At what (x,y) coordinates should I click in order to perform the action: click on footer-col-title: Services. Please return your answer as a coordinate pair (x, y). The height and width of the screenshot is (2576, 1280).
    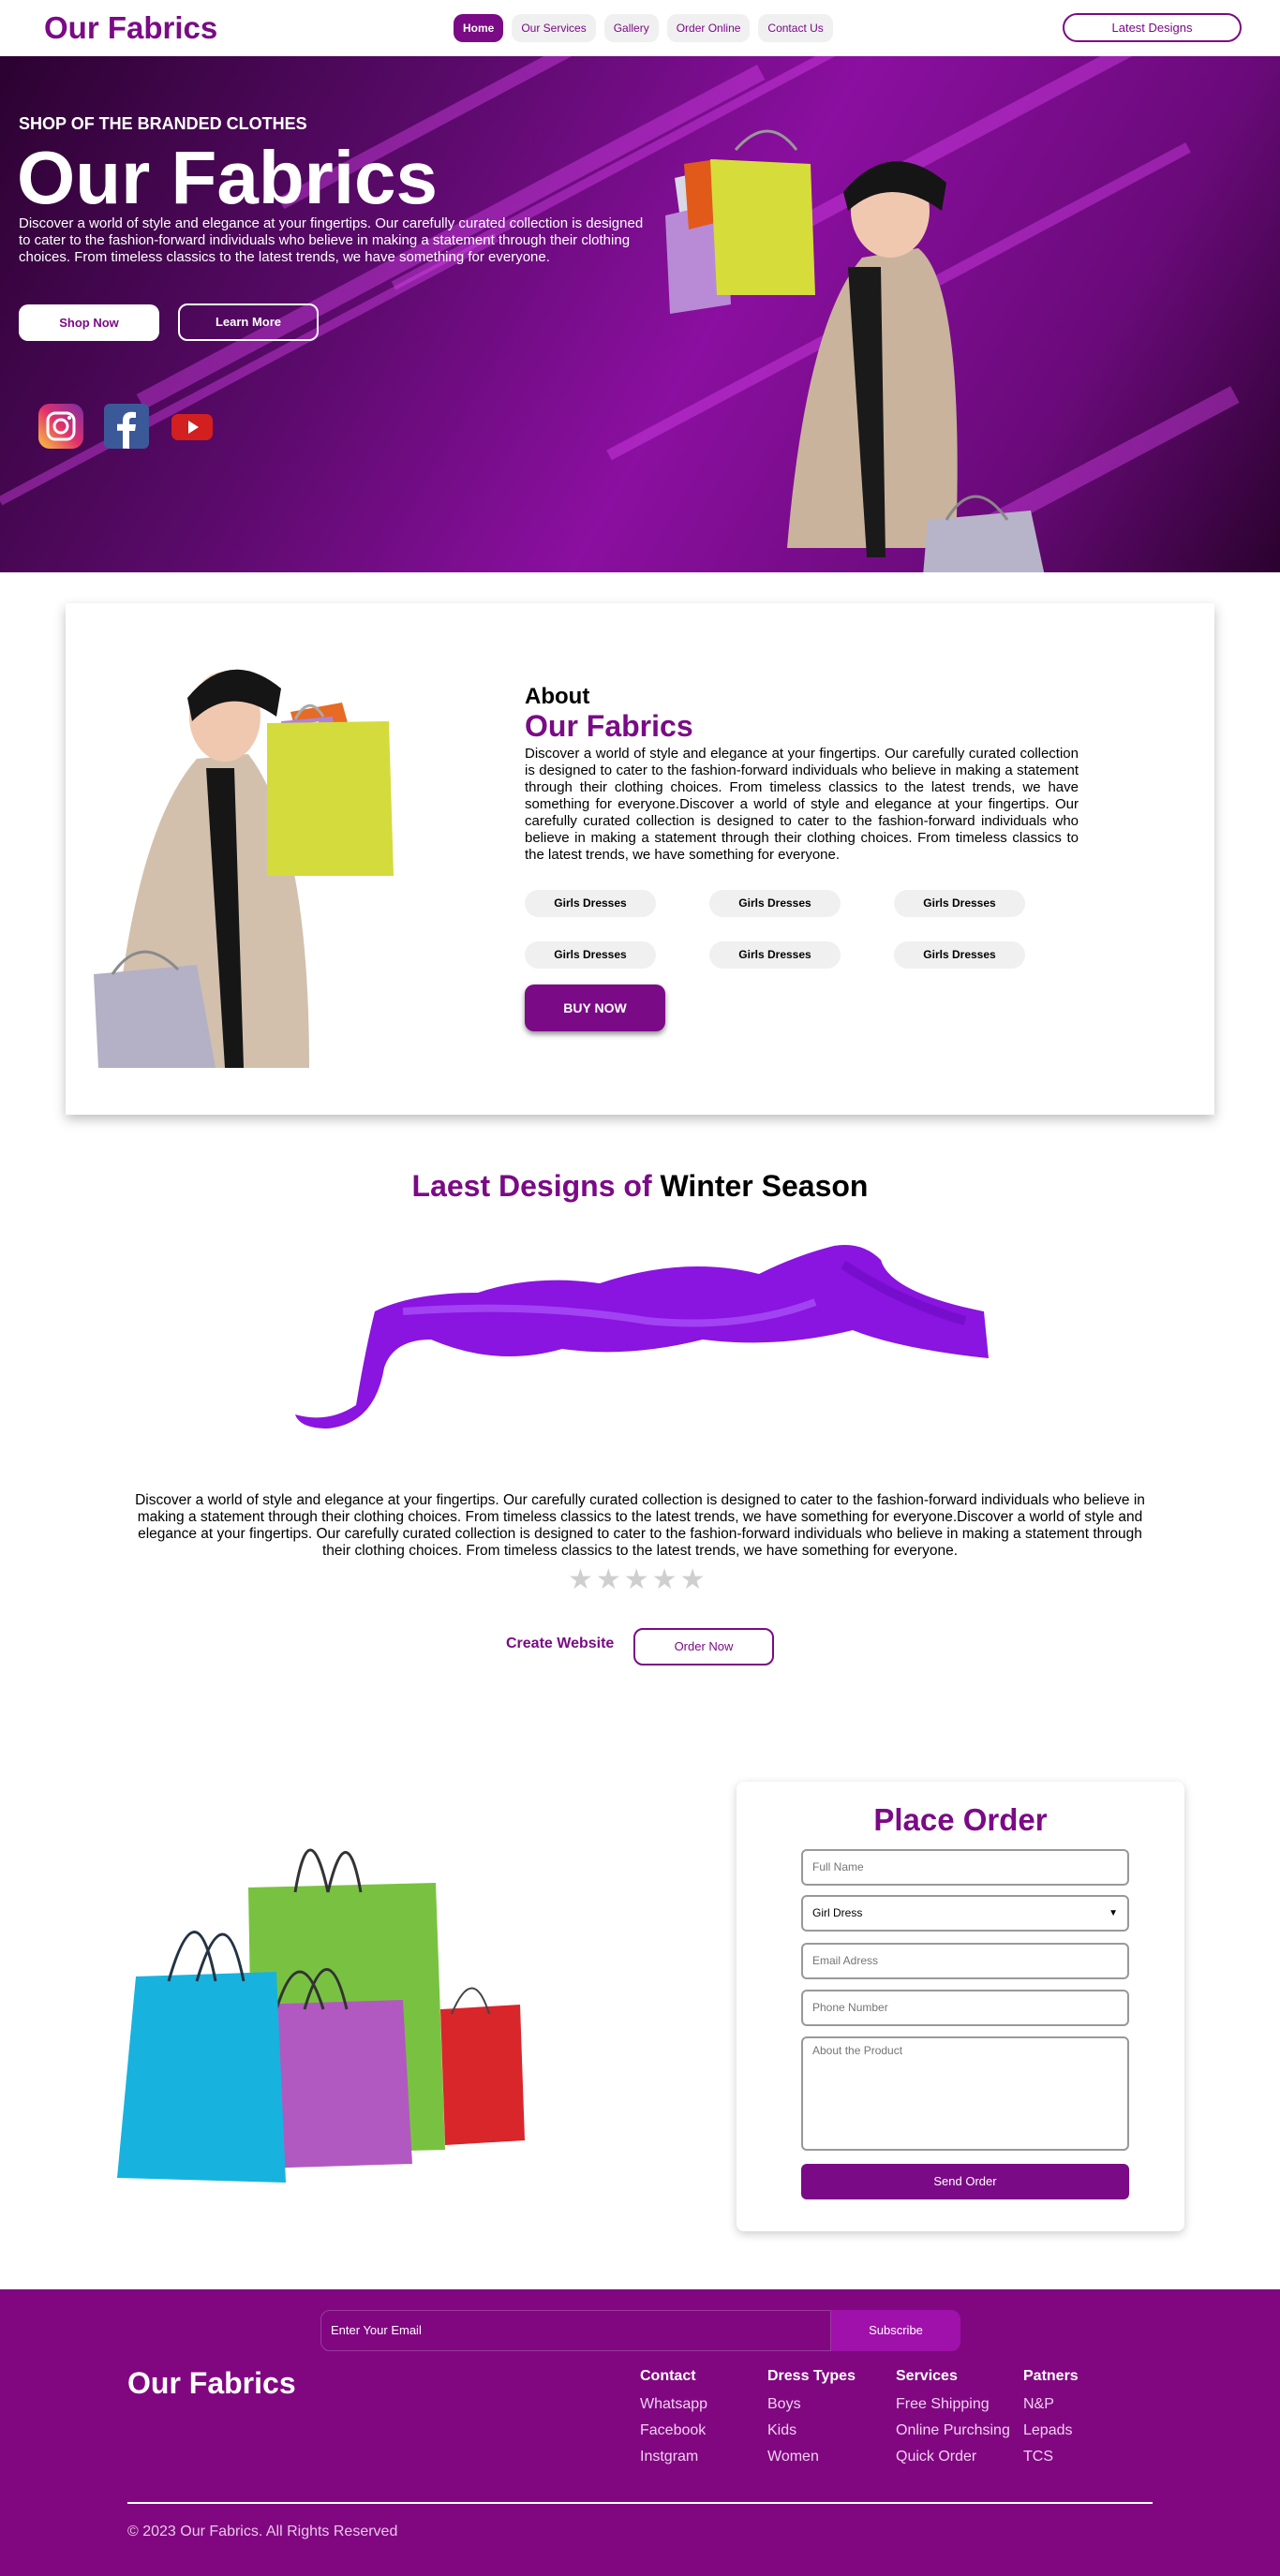
    Looking at the image, I should click on (927, 2376).